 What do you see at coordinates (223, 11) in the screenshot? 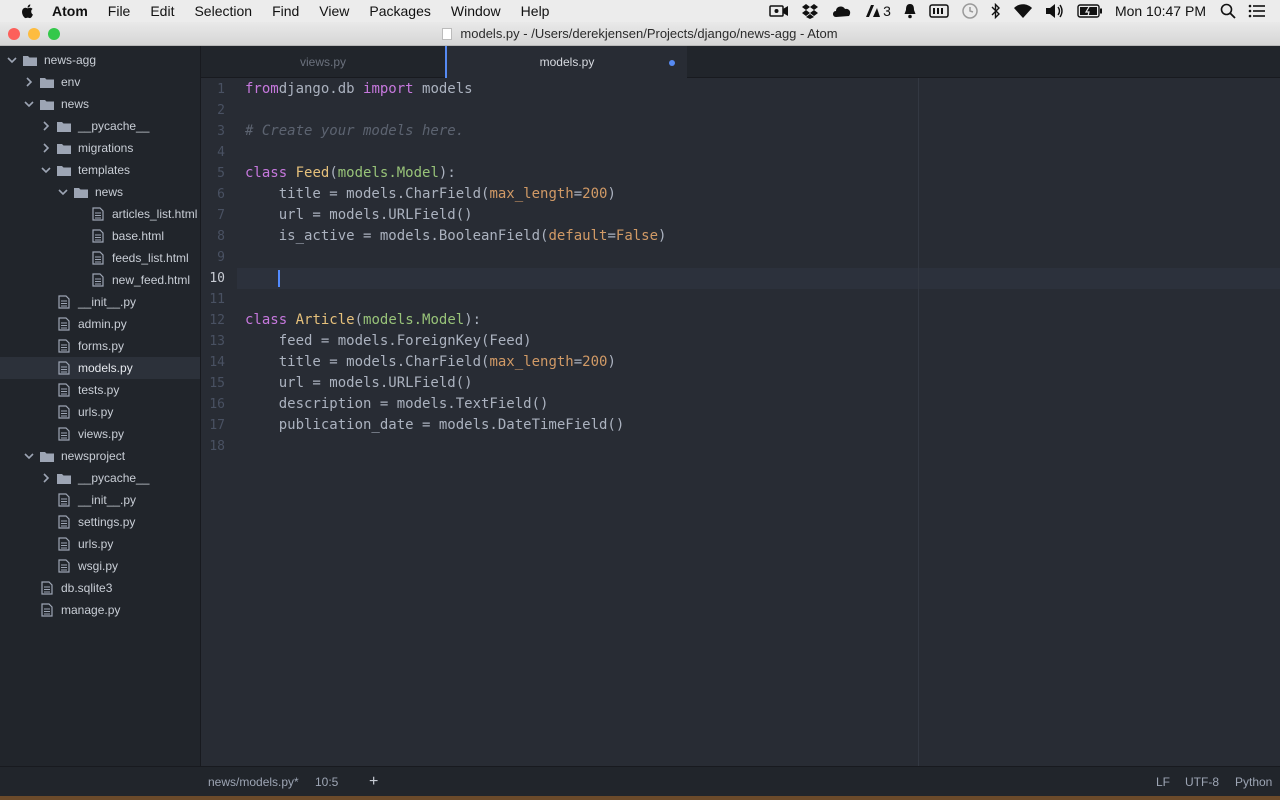
I see `menu-selection: Selection` at bounding box center [223, 11].